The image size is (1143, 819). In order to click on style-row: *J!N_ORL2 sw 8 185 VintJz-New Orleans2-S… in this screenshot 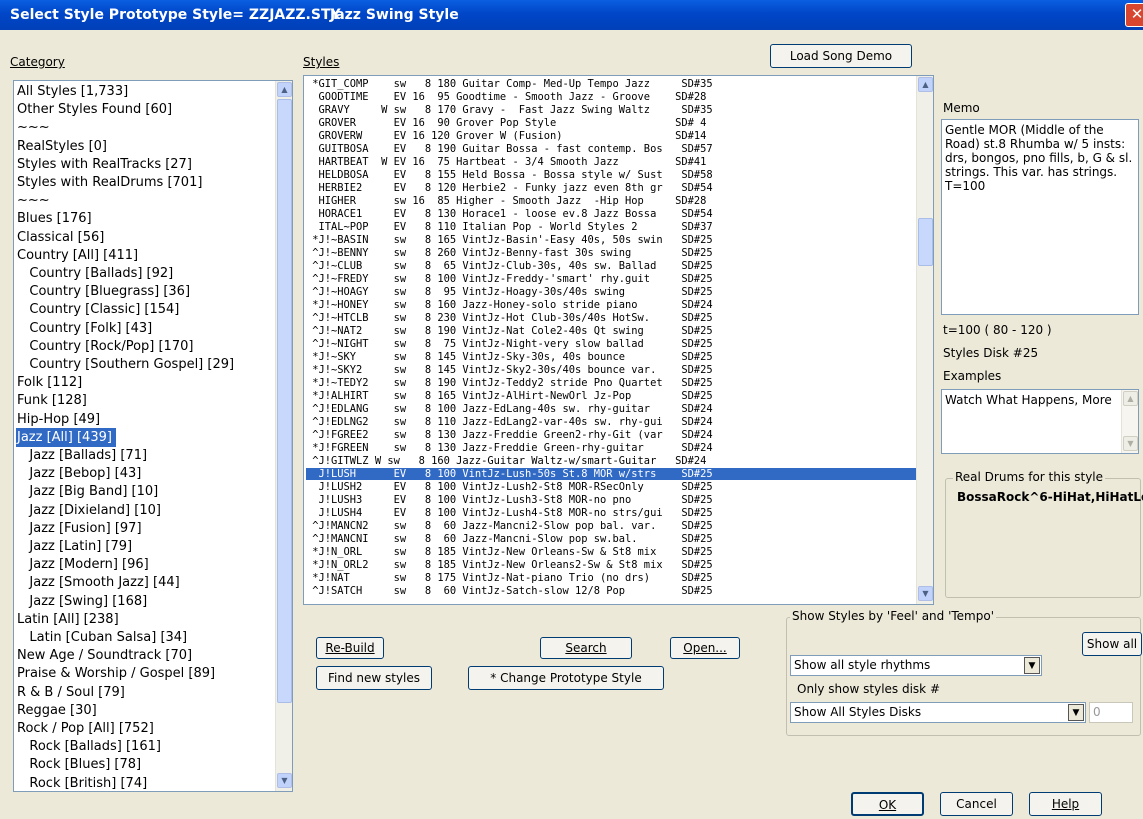, I will do `click(611, 565)`.